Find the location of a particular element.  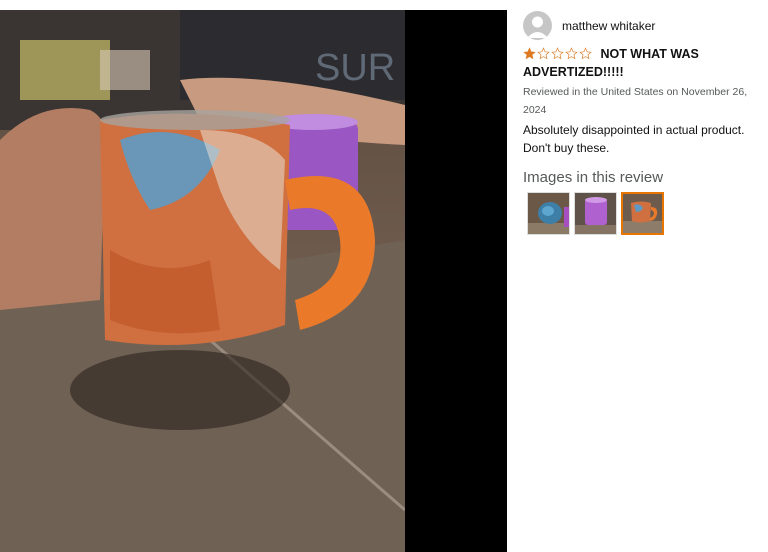

thumb-purple-mug is located at coordinates (595, 213).